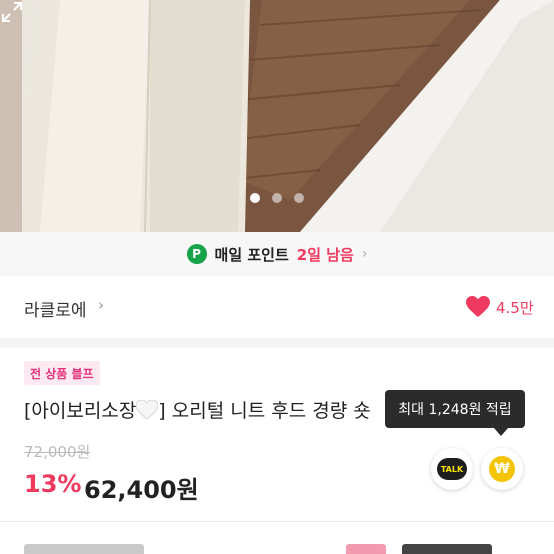 The width and height of the screenshot is (554, 554). I want to click on section-divider, so click(277, 343).